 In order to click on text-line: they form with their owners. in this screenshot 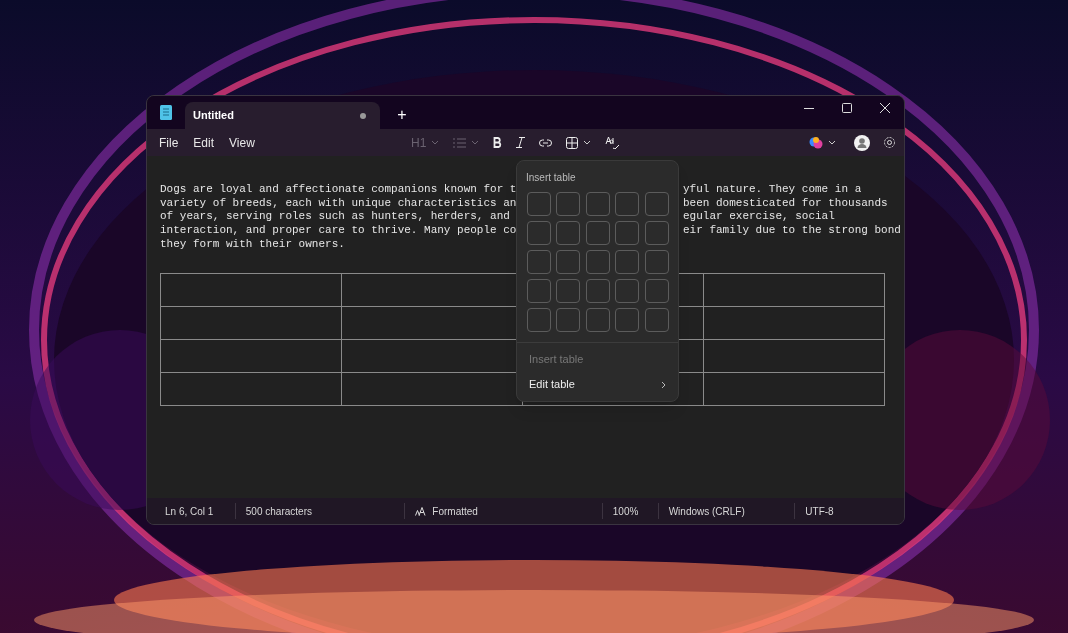, I will do `click(252, 243)`.